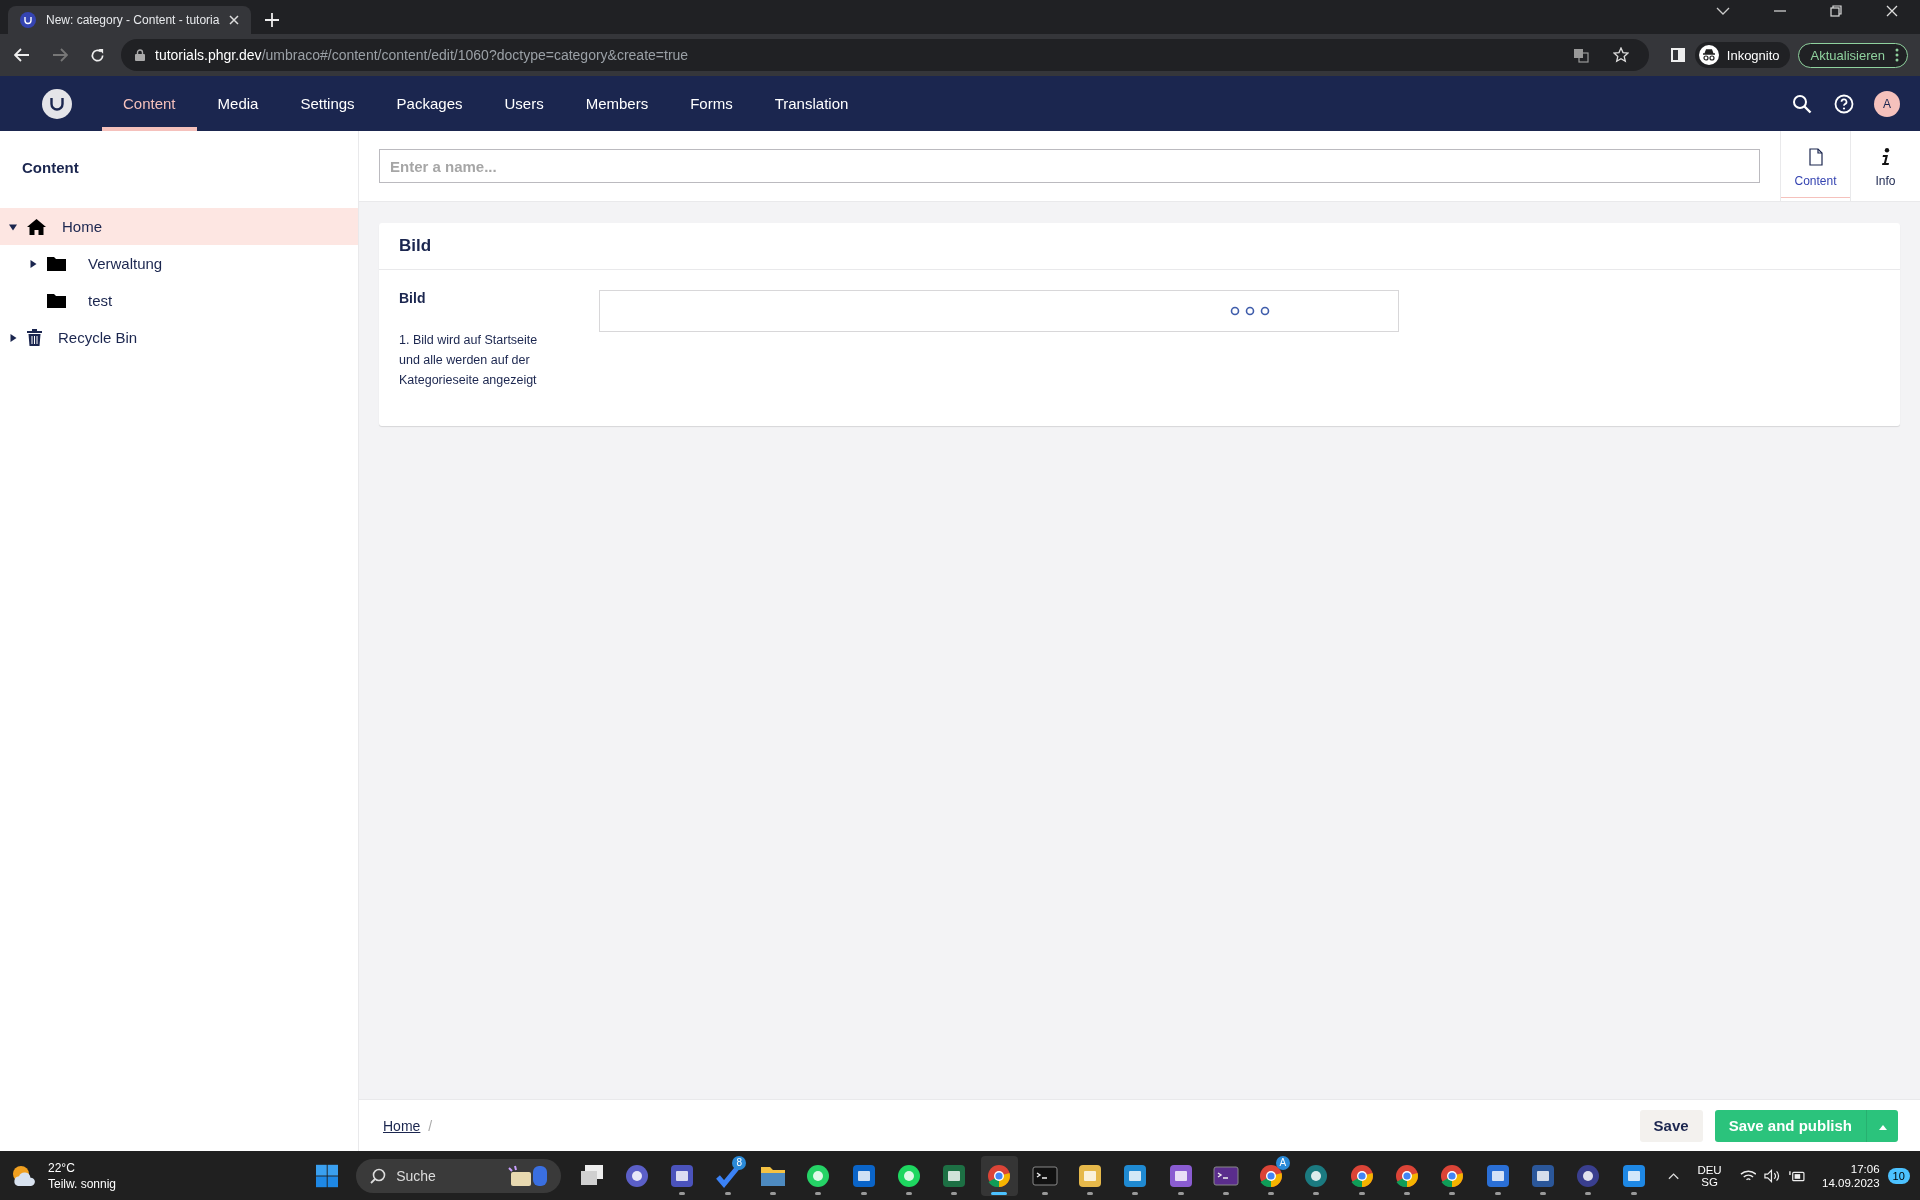 This screenshot has width=1920, height=1200. Describe the element at coordinates (1815, 157) in the screenshot. I see `document-icon` at that location.